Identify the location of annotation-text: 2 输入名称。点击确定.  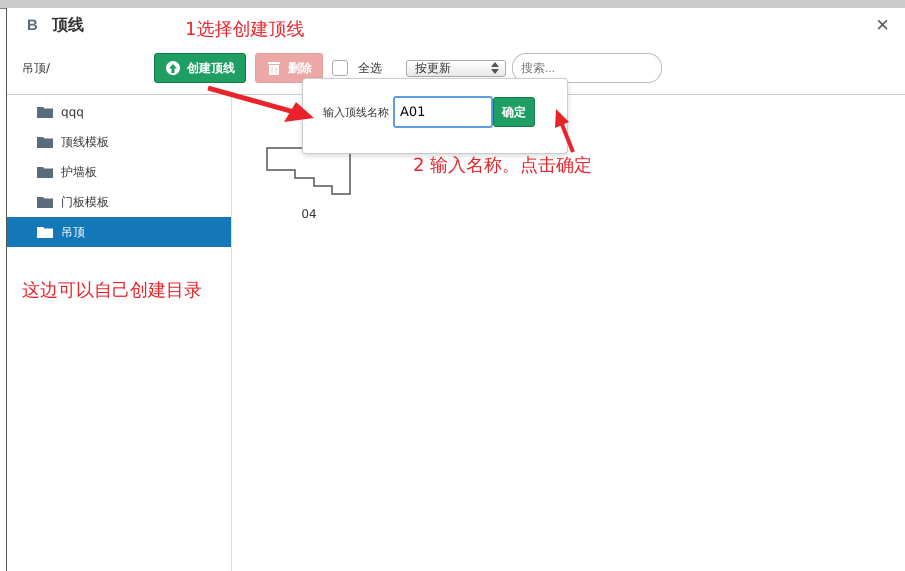
(502, 165).